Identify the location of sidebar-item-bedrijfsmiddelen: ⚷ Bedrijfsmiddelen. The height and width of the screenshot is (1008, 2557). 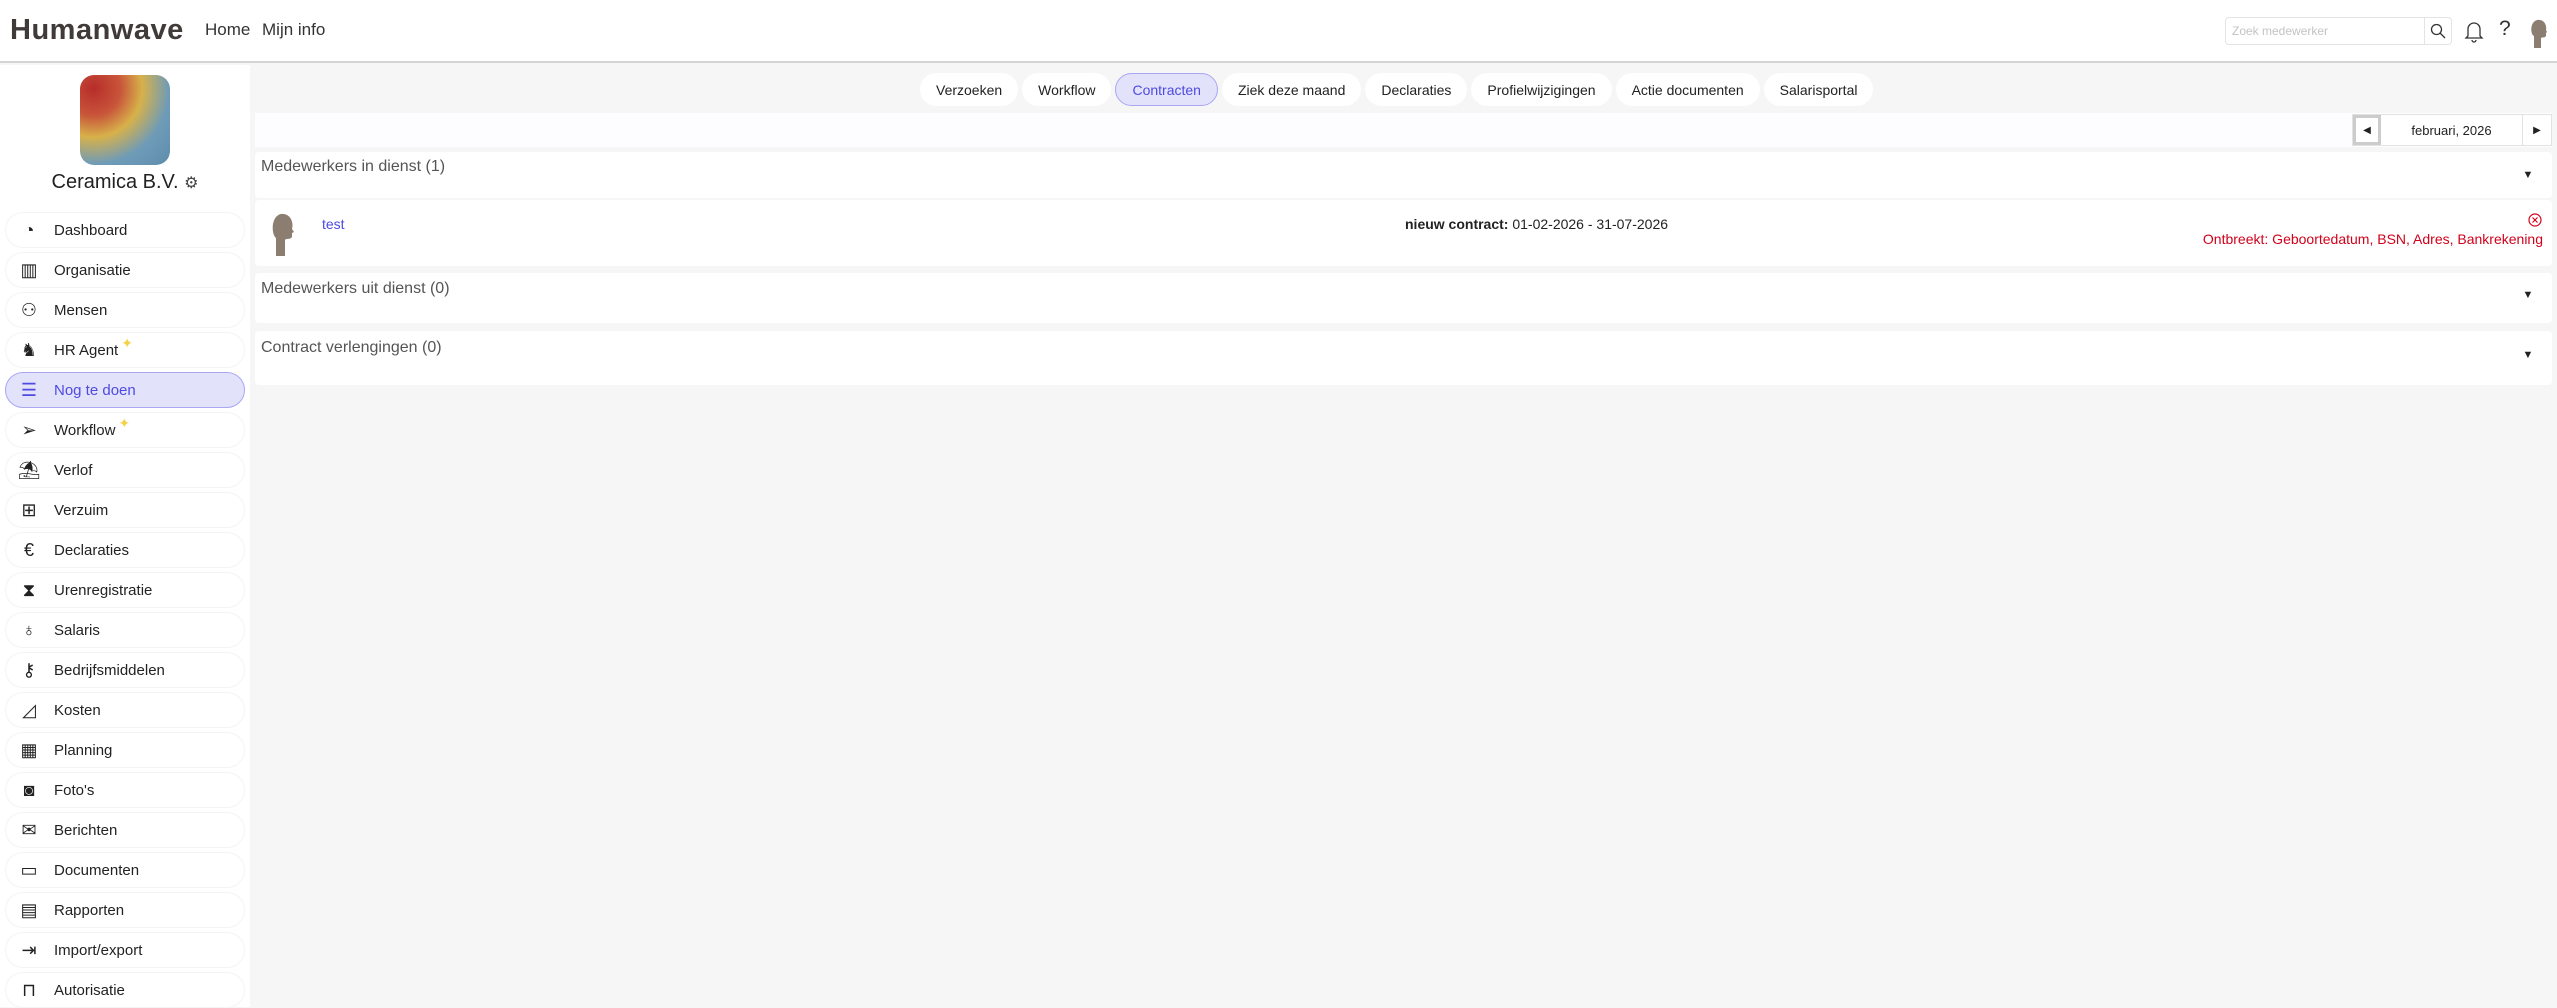
(125, 670).